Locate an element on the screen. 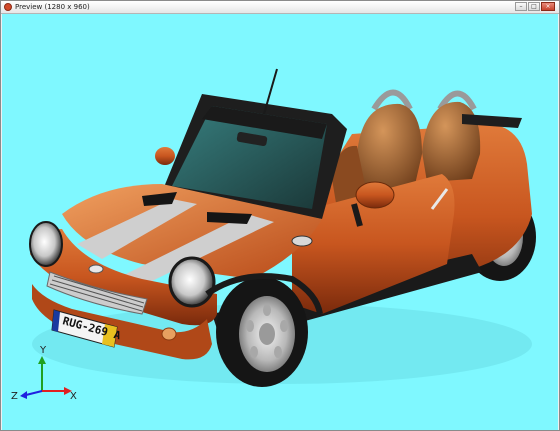 Image resolution: width=560 pixels, height=431 pixels. minimize-button: – is located at coordinates (521, 6).